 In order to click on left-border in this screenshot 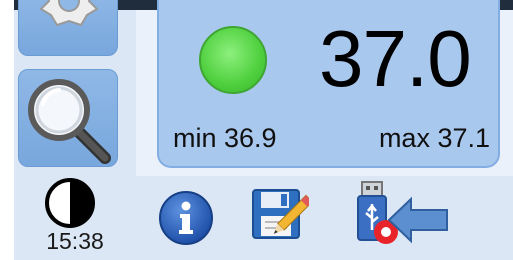, I will do `click(7, 130)`.